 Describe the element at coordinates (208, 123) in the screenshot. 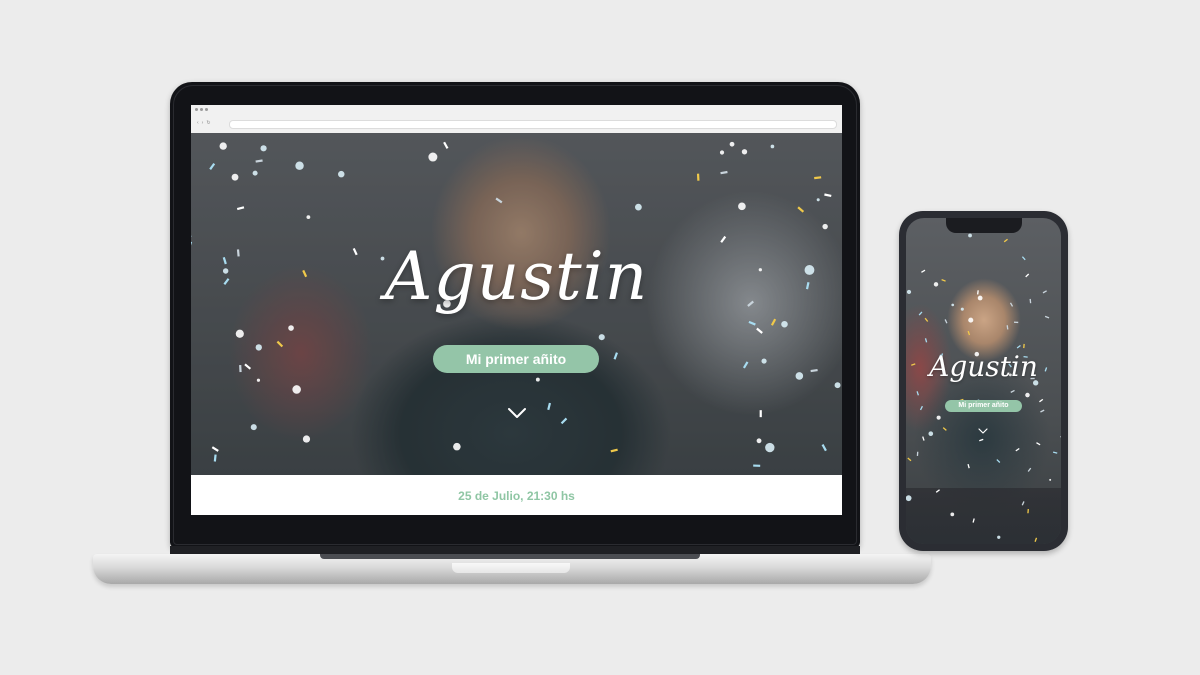

I see `reload-icon: ↻` at that location.